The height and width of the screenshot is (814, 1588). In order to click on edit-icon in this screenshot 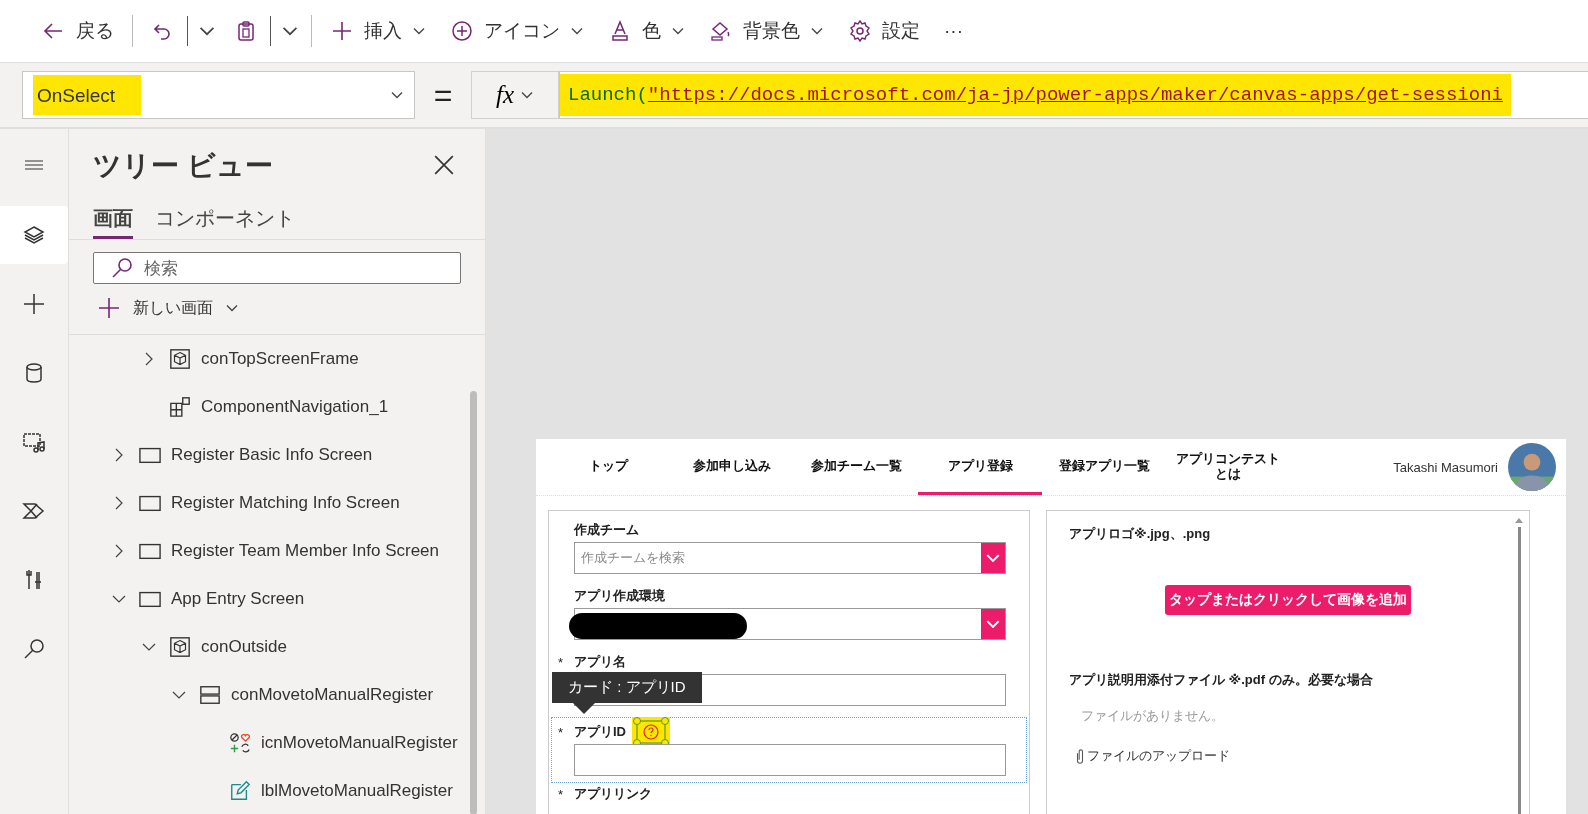, I will do `click(240, 791)`.